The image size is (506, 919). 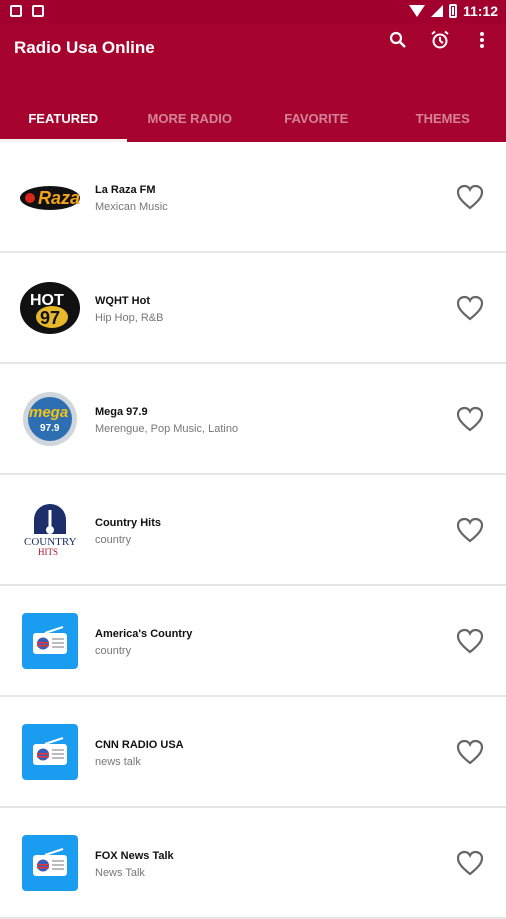 I want to click on country-hits-logo-line2: HITS, so click(x=48, y=552).